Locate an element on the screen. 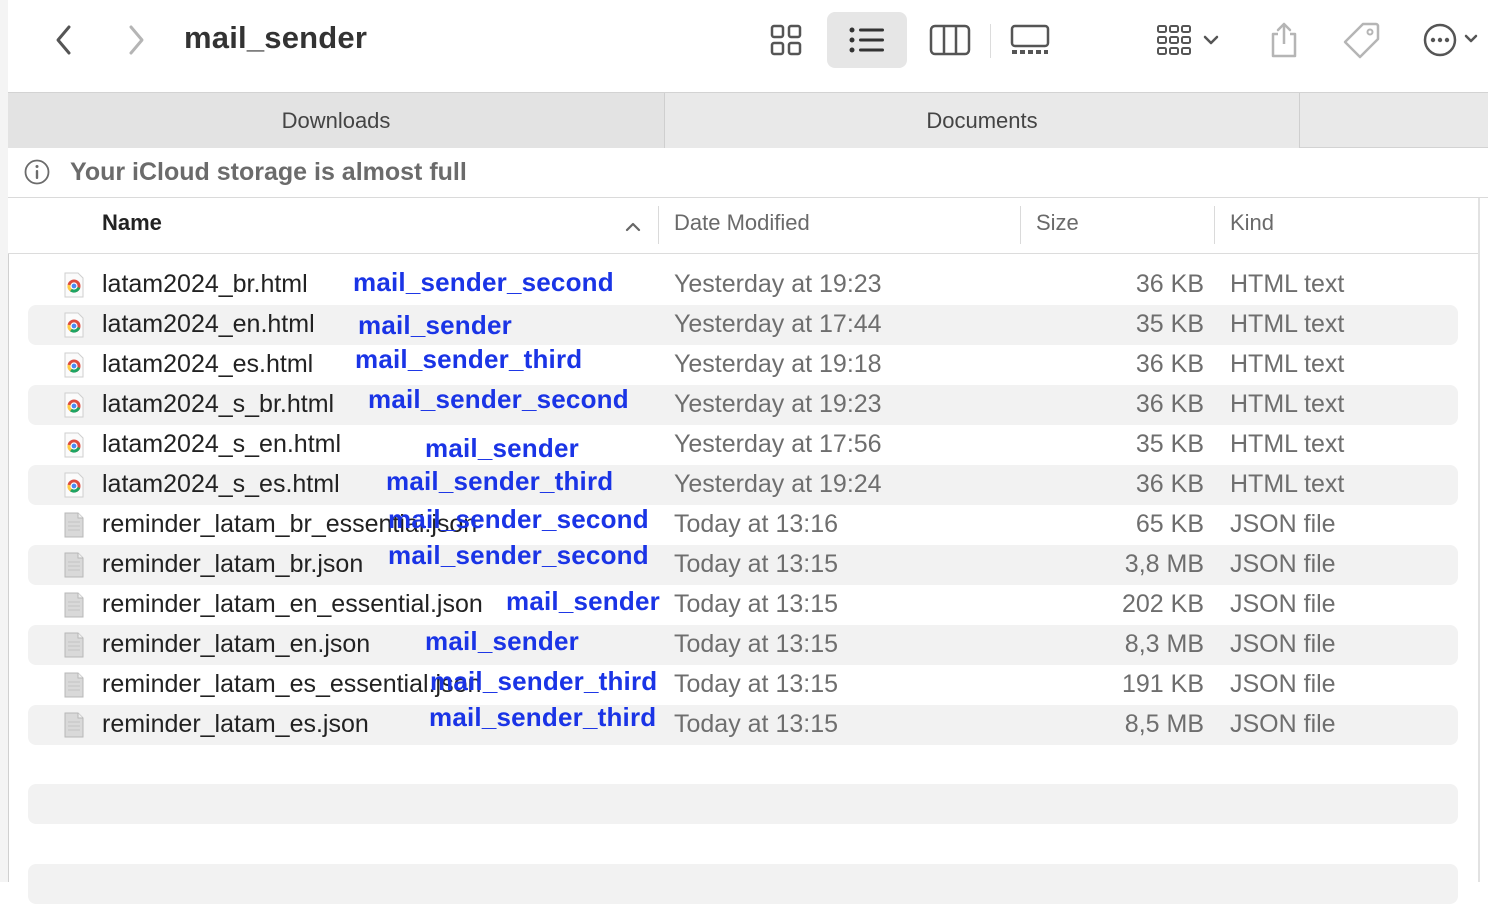 The height and width of the screenshot is (904, 1488). file-size: 35 KB is located at coordinates (1169, 444).